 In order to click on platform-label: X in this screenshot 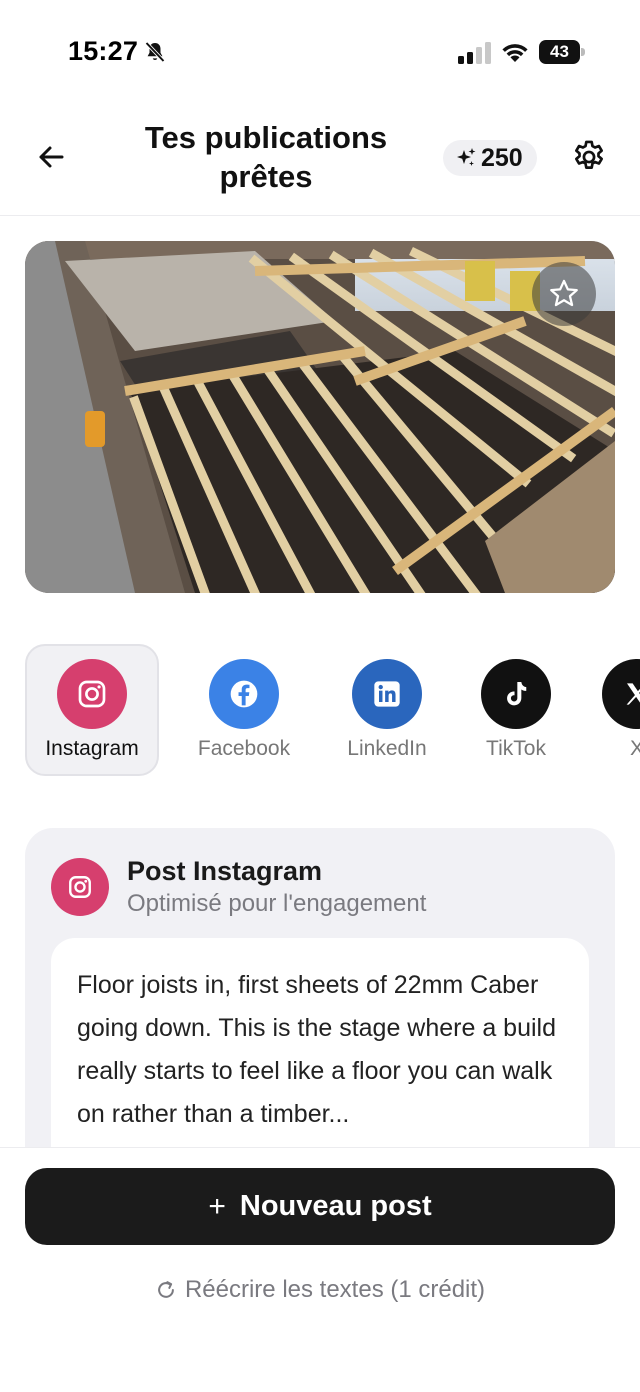, I will do `click(634, 748)`.